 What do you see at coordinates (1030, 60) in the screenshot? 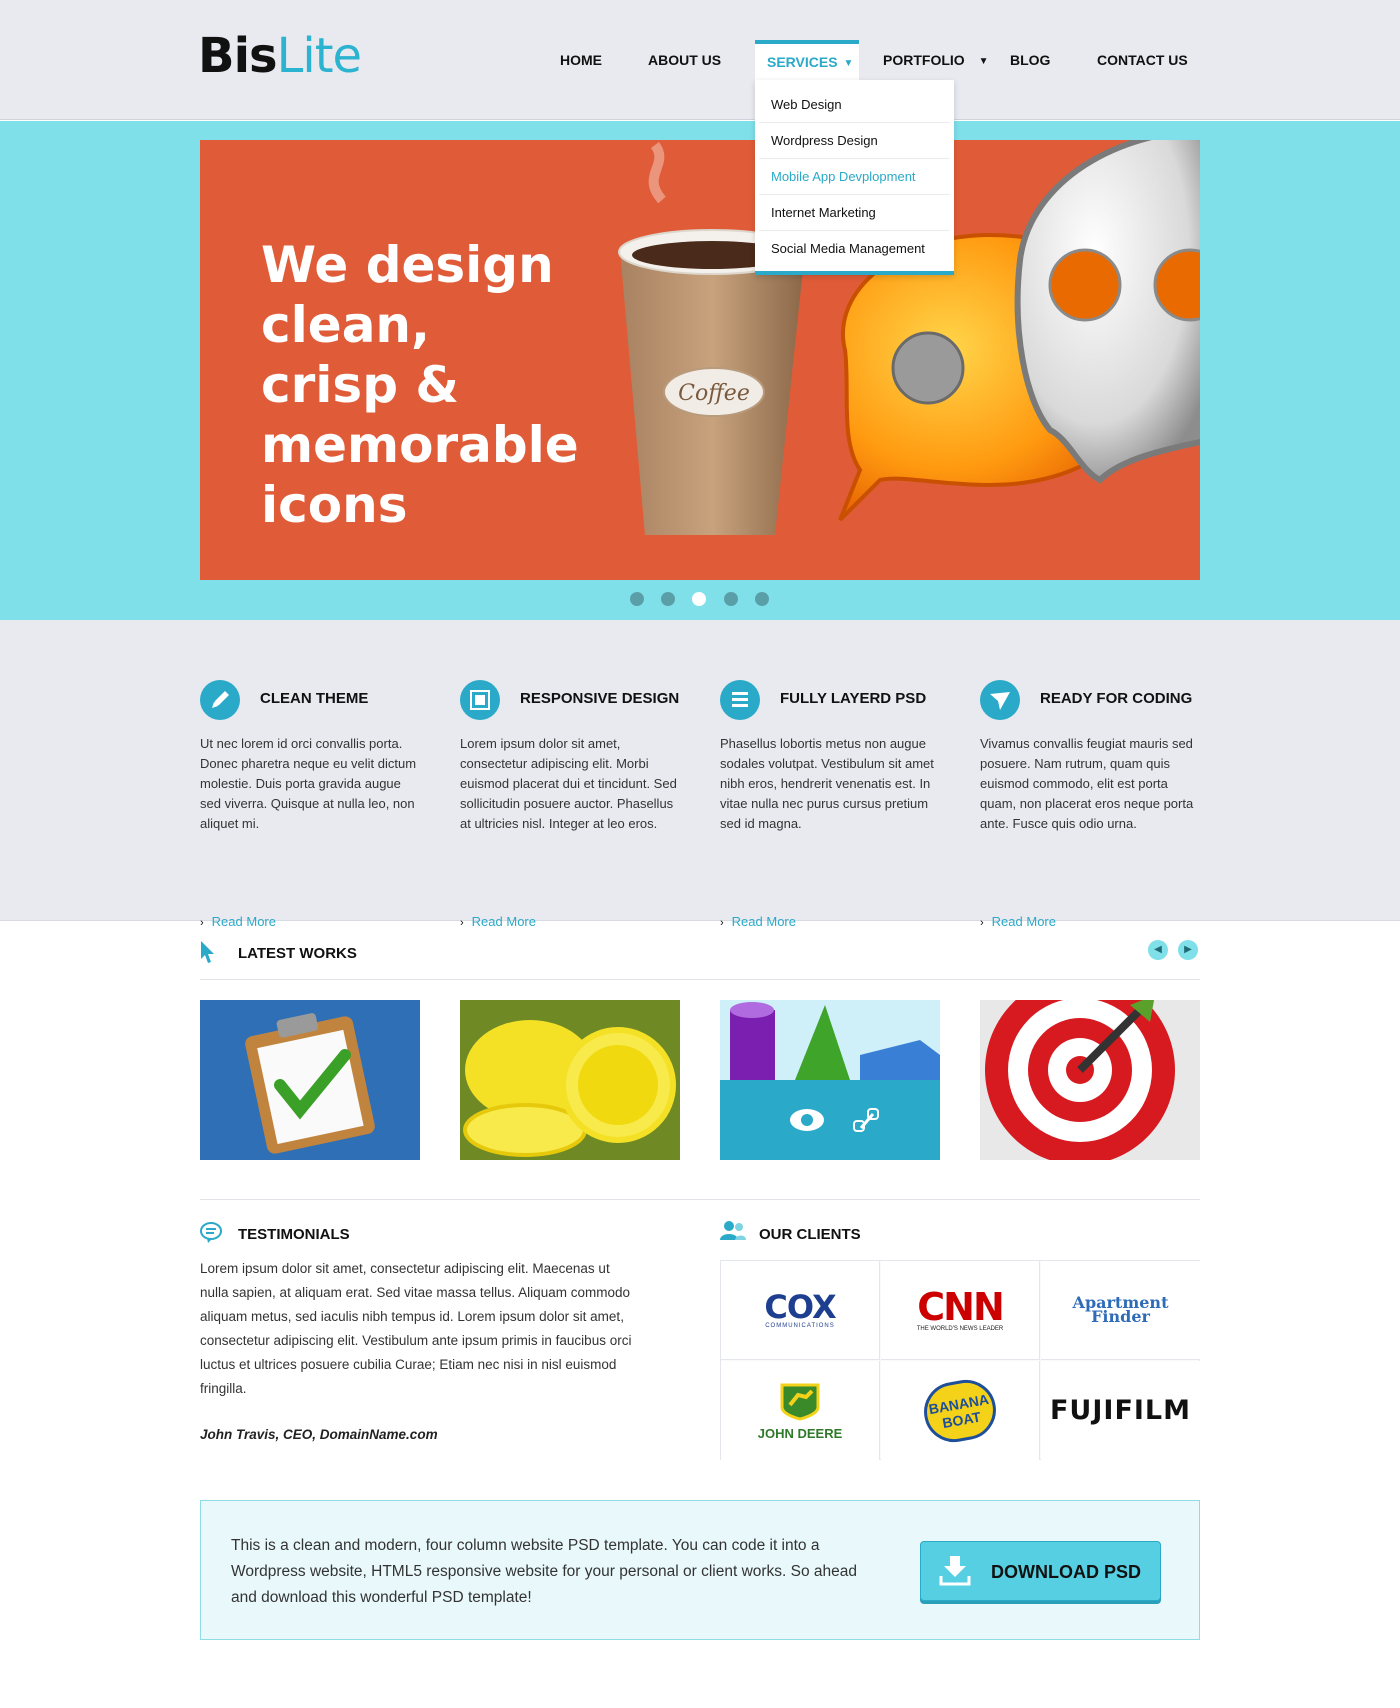
I see `nav-blog: BLOG` at bounding box center [1030, 60].